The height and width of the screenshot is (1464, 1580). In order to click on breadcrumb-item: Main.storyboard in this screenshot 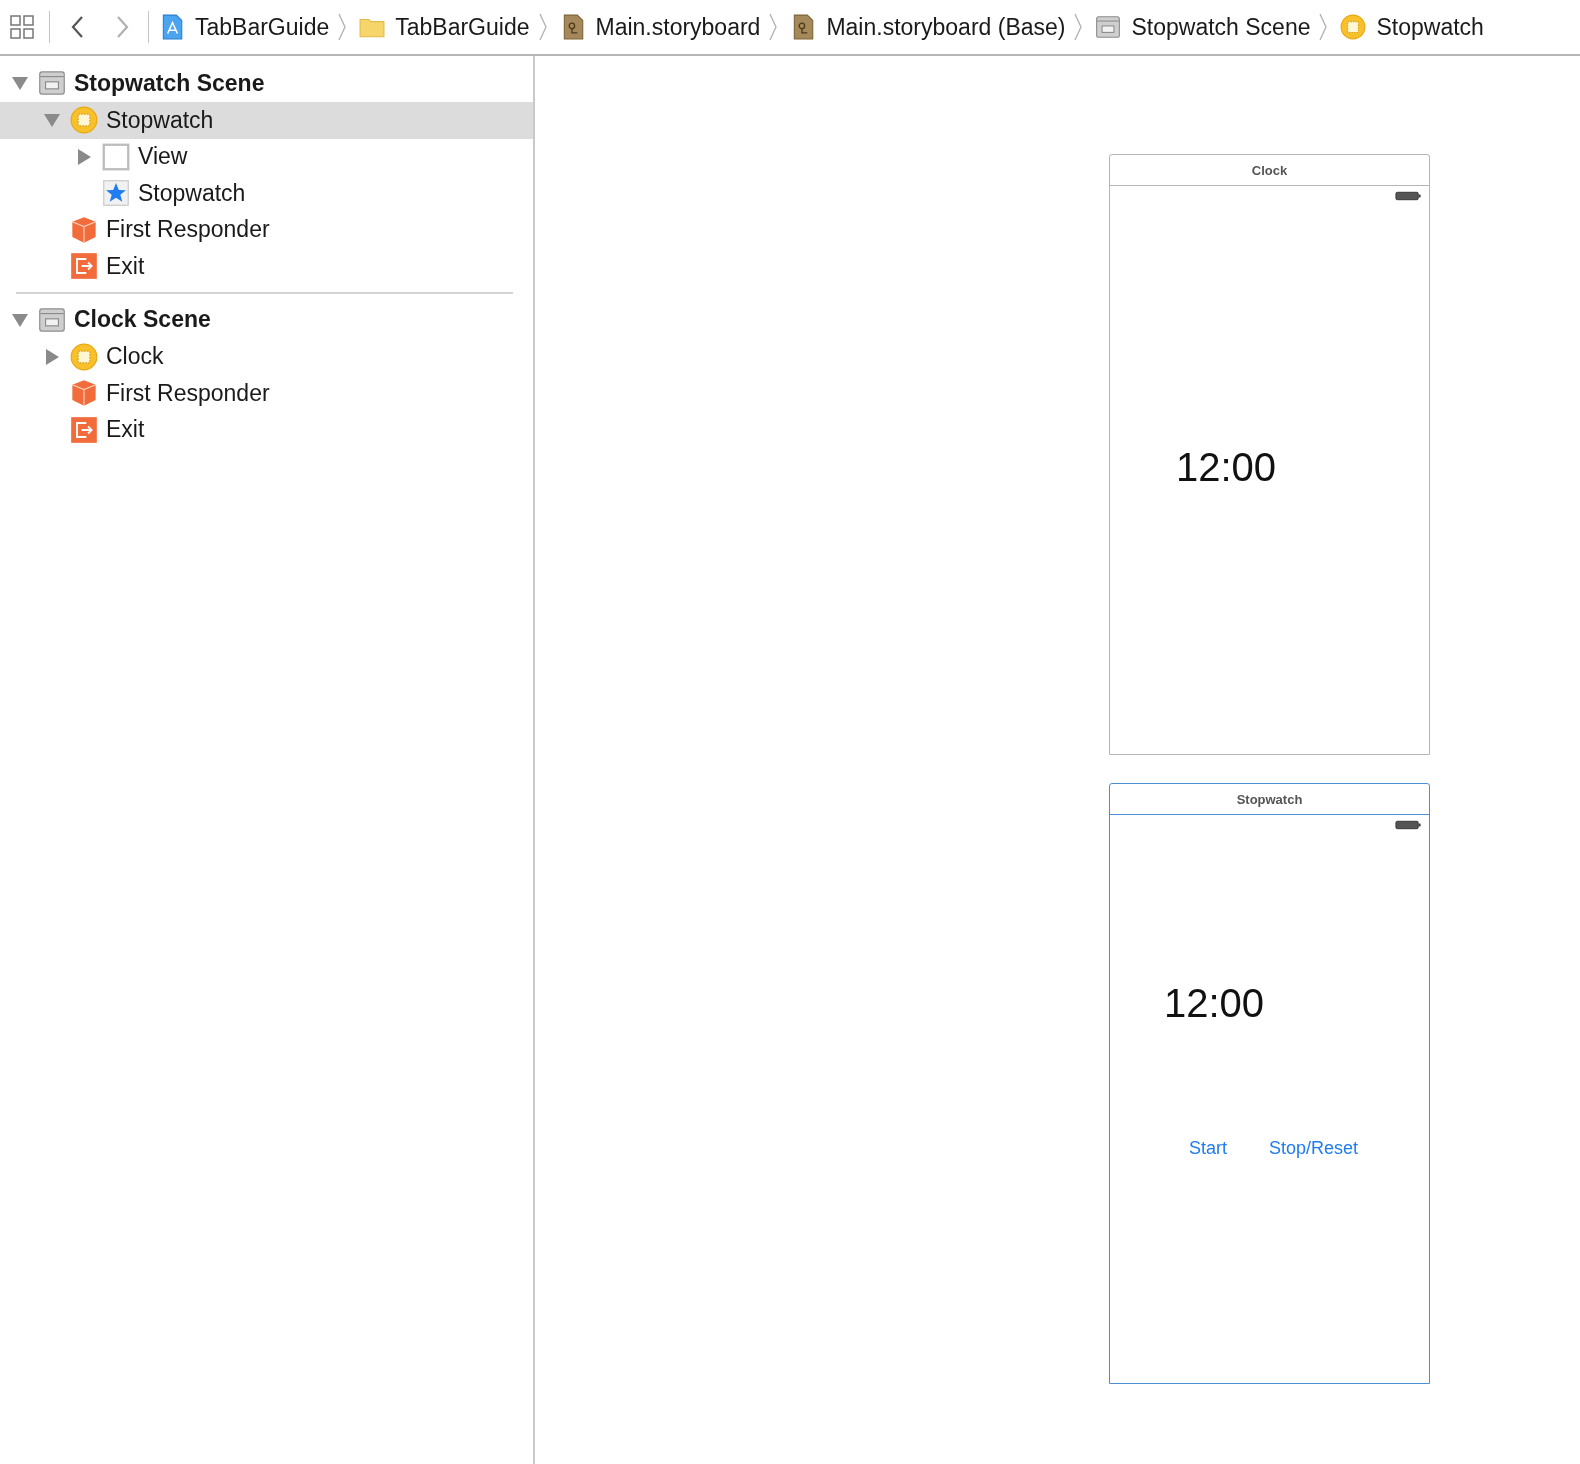, I will do `click(678, 27)`.